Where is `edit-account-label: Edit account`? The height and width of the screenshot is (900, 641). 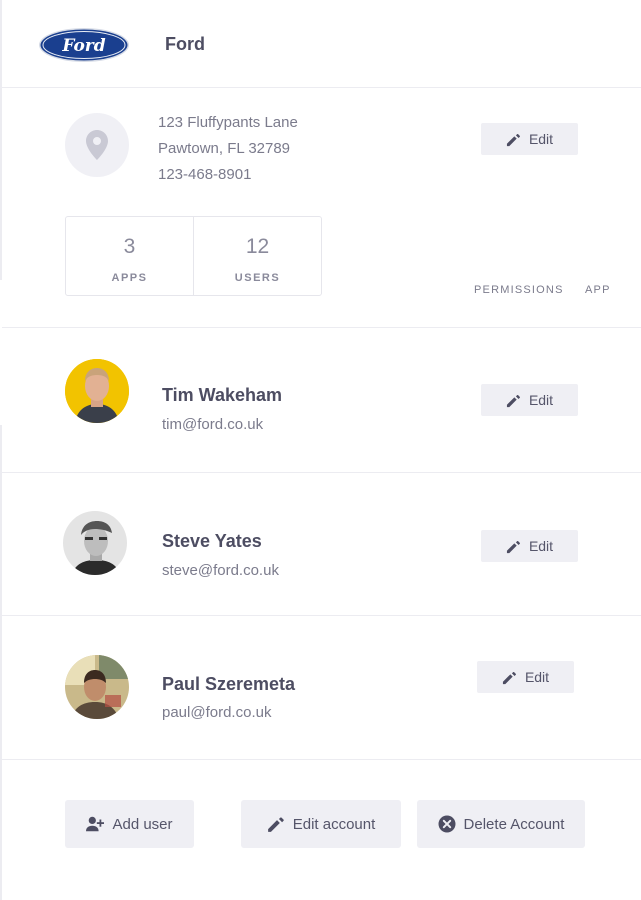
edit-account-label: Edit account is located at coordinates (334, 824).